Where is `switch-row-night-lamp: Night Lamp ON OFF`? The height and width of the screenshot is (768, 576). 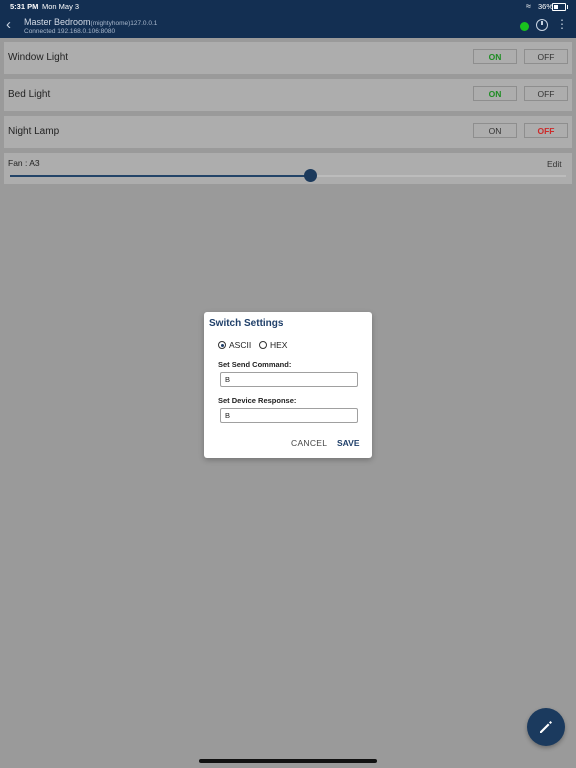 switch-row-night-lamp: Night Lamp ON OFF is located at coordinates (288, 132).